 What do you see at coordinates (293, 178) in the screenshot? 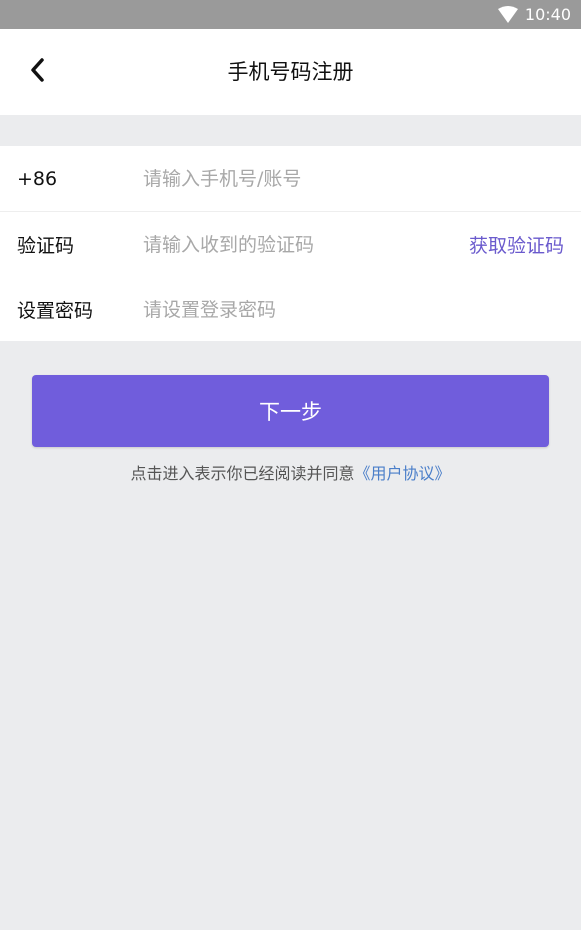
I see `phone-input` at bounding box center [293, 178].